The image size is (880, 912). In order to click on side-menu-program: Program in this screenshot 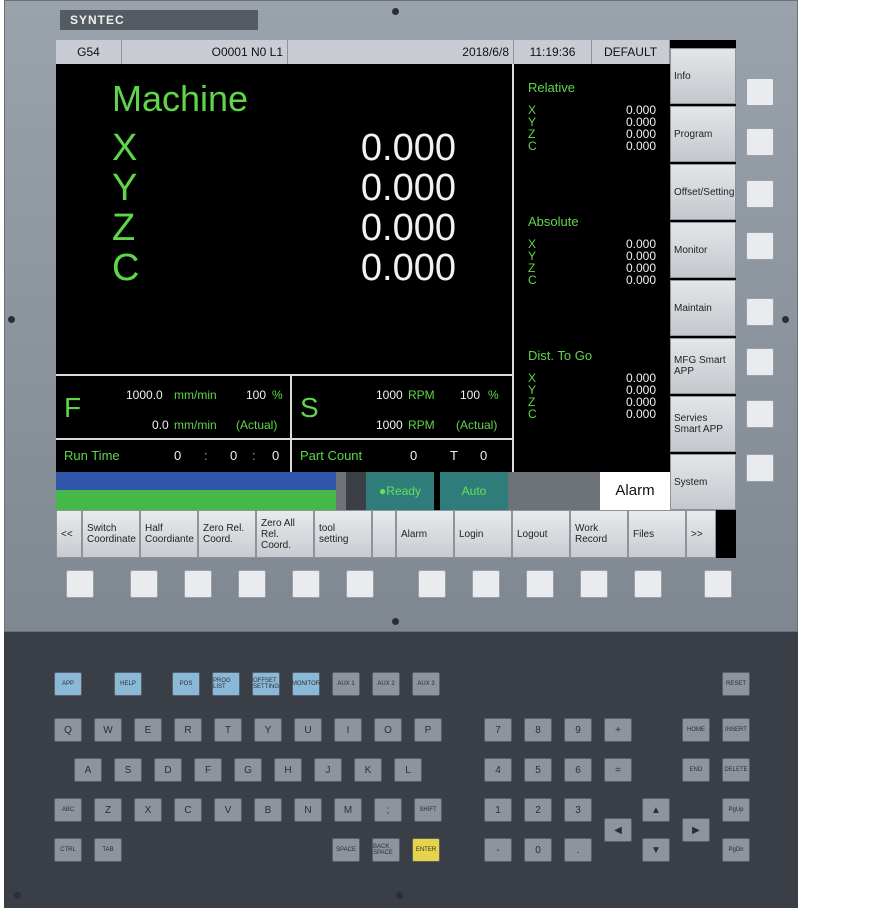, I will do `click(703, 134)`.